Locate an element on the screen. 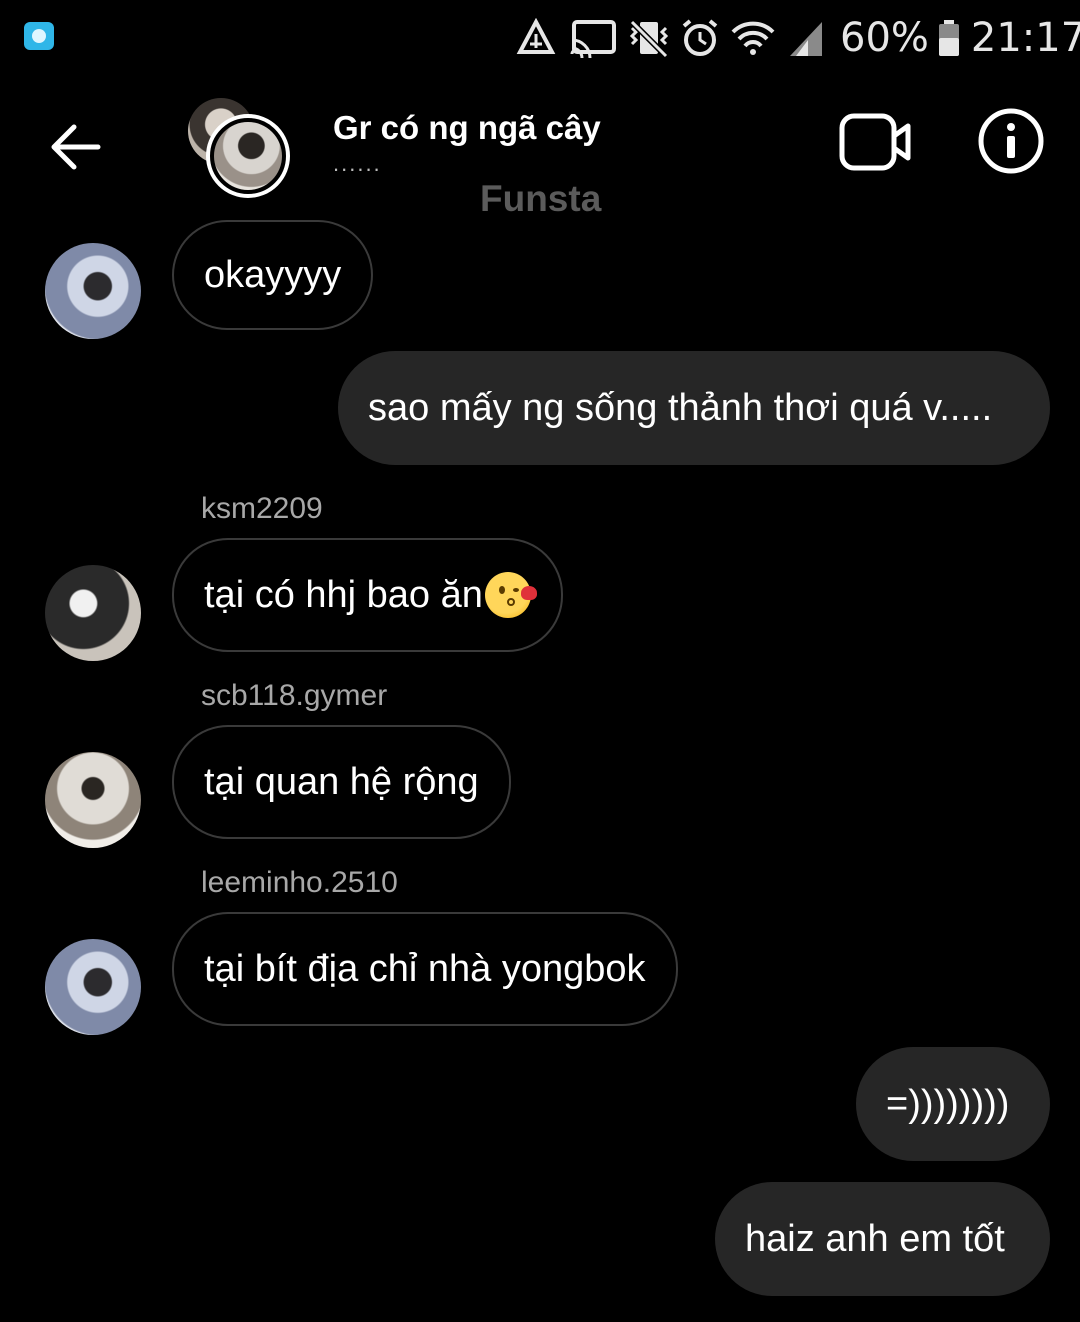 The width and height of the screenshot is (1080, 1322). clock: 21:17 is located at coordinates (1025, 38).